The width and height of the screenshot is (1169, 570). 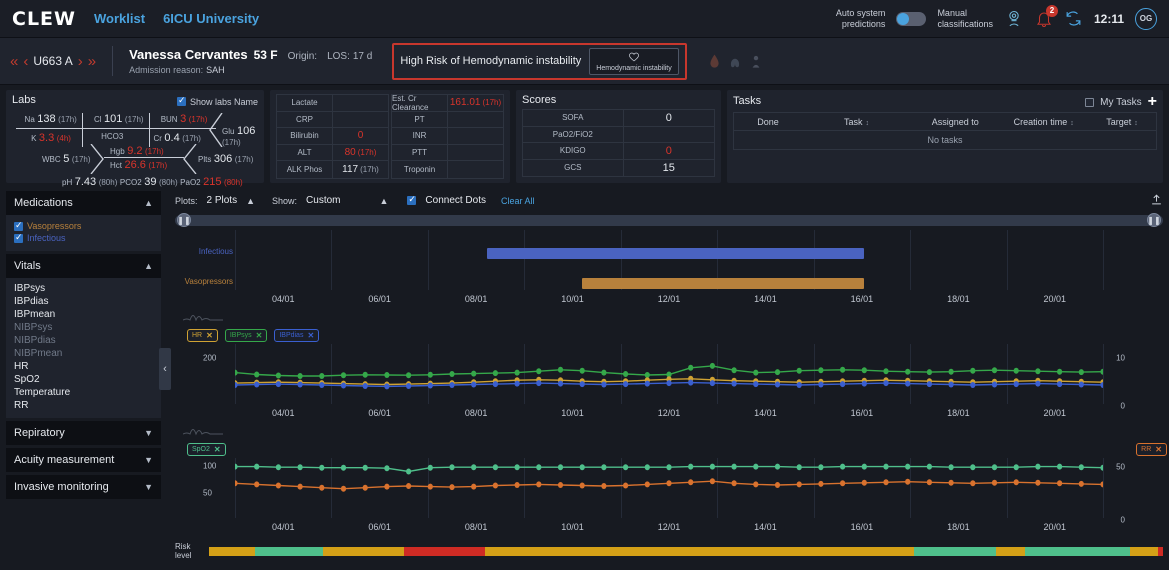 I want to click on tasks-column-creation-time: Creation time ↕, so click(x=1043, y=122).